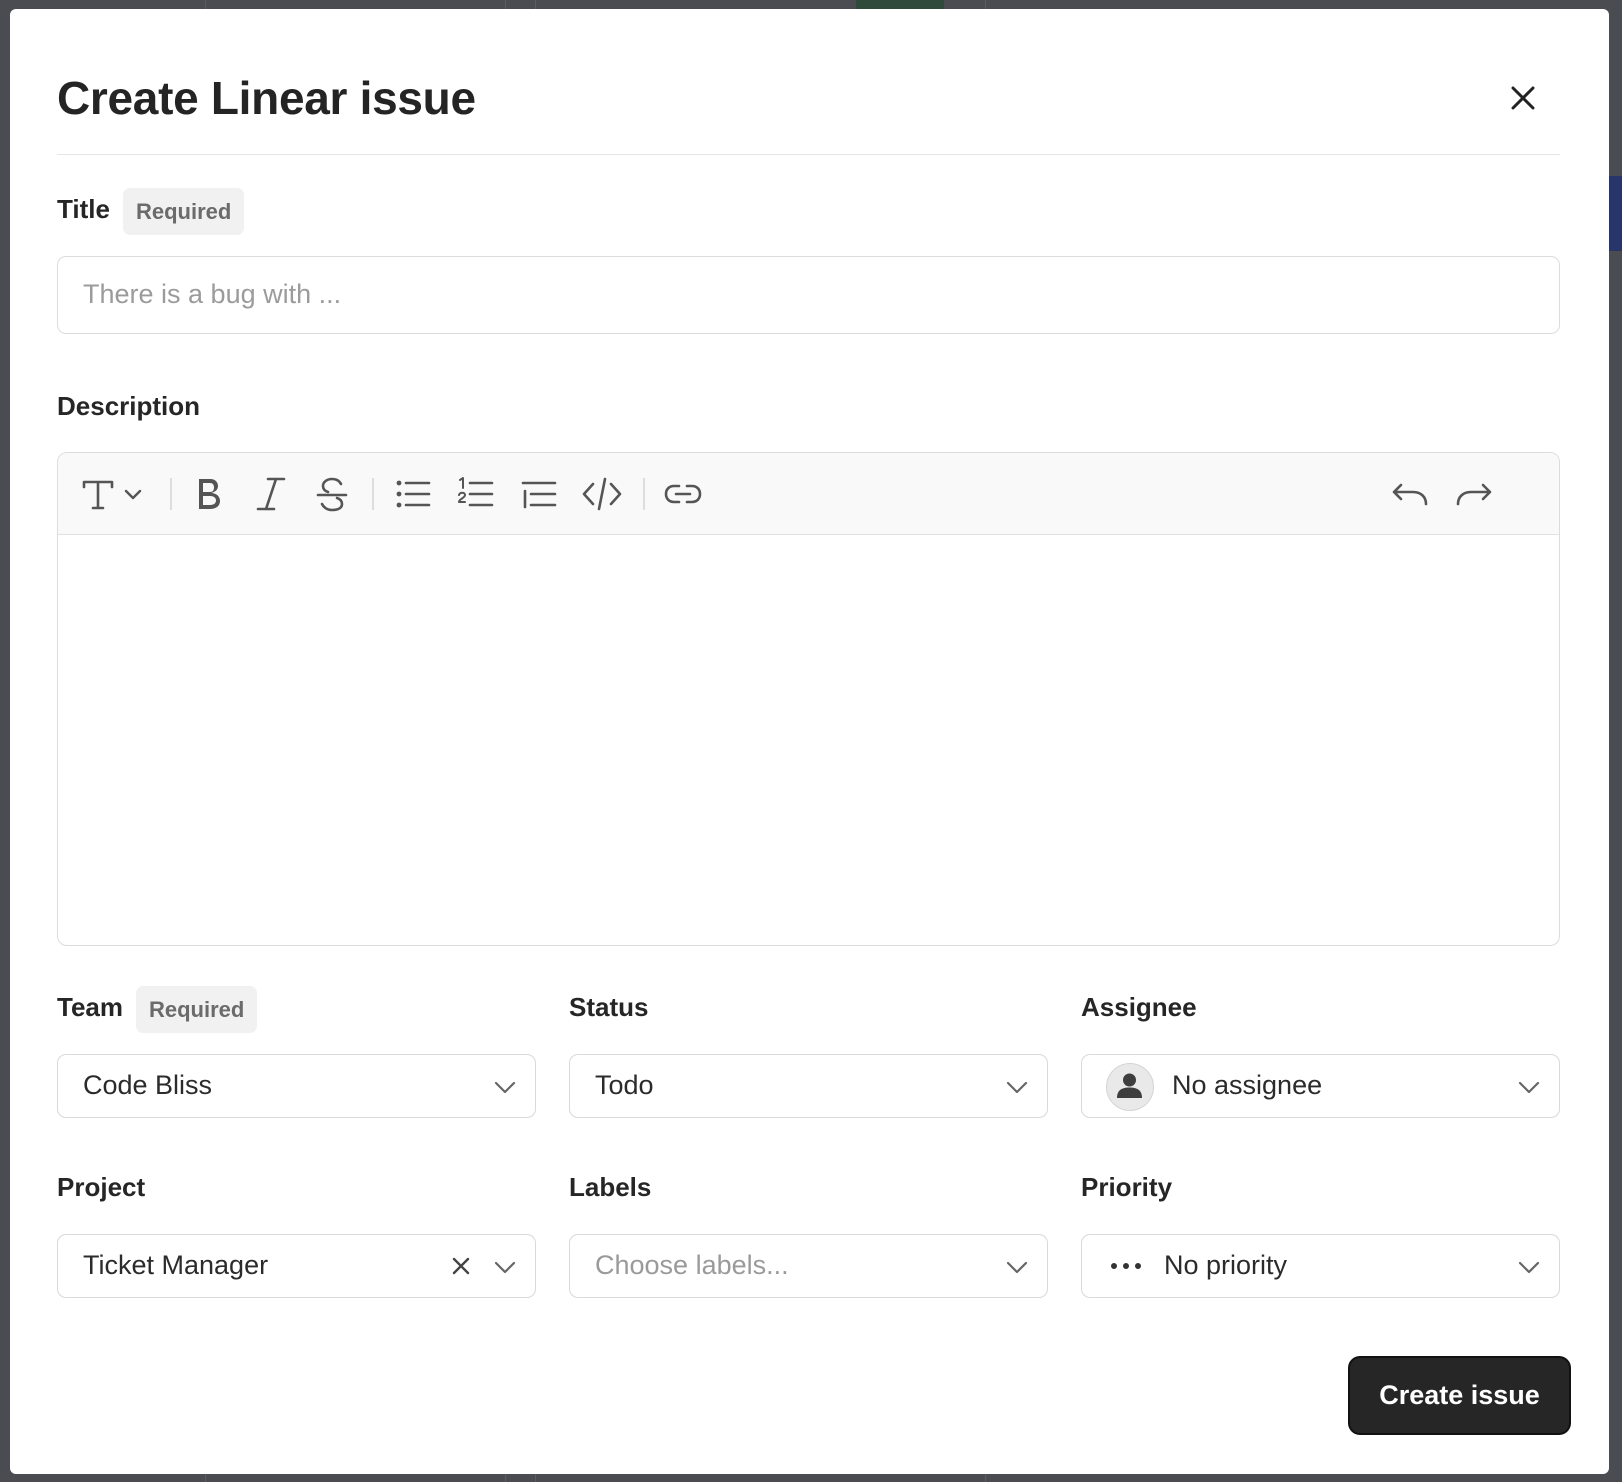 The width and height of the screenshot is (1622, 1482). I want to click on status-select-value: Todo, so click(624, 1085).